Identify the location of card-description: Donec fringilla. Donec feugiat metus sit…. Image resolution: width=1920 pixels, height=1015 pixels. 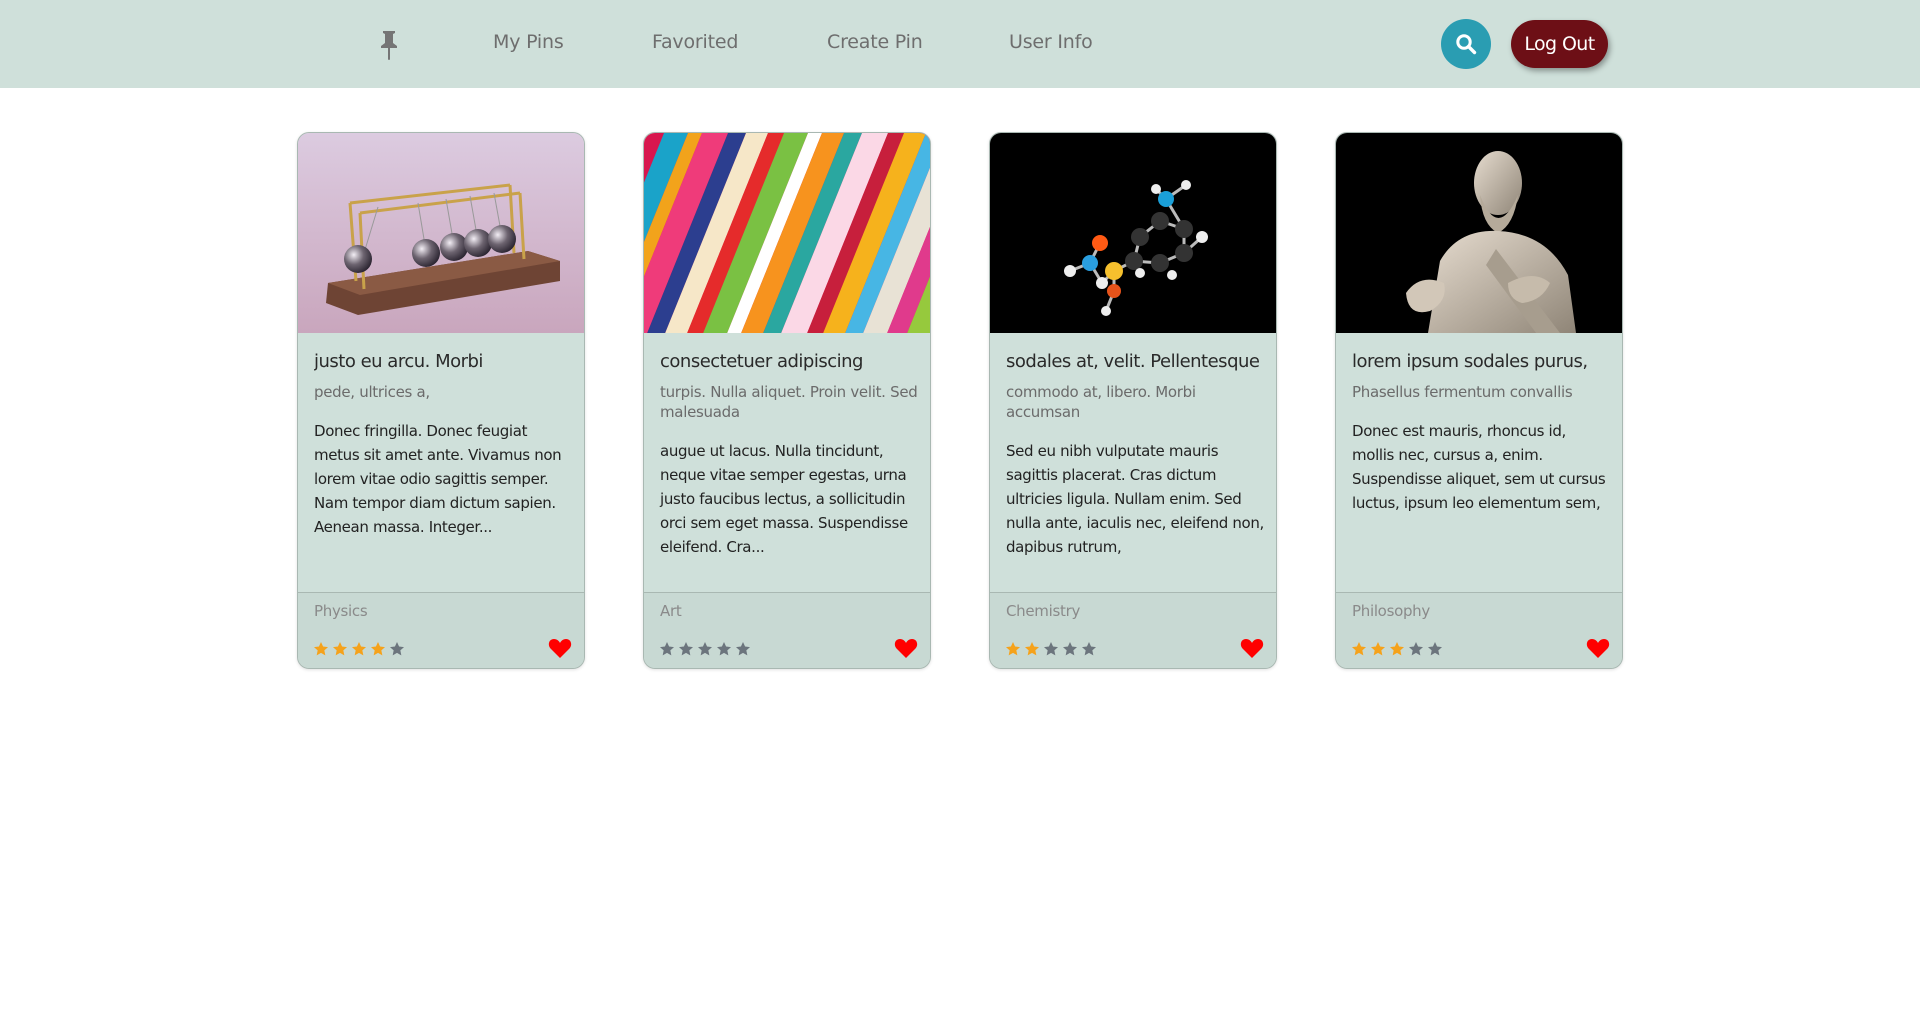
(438, 479).